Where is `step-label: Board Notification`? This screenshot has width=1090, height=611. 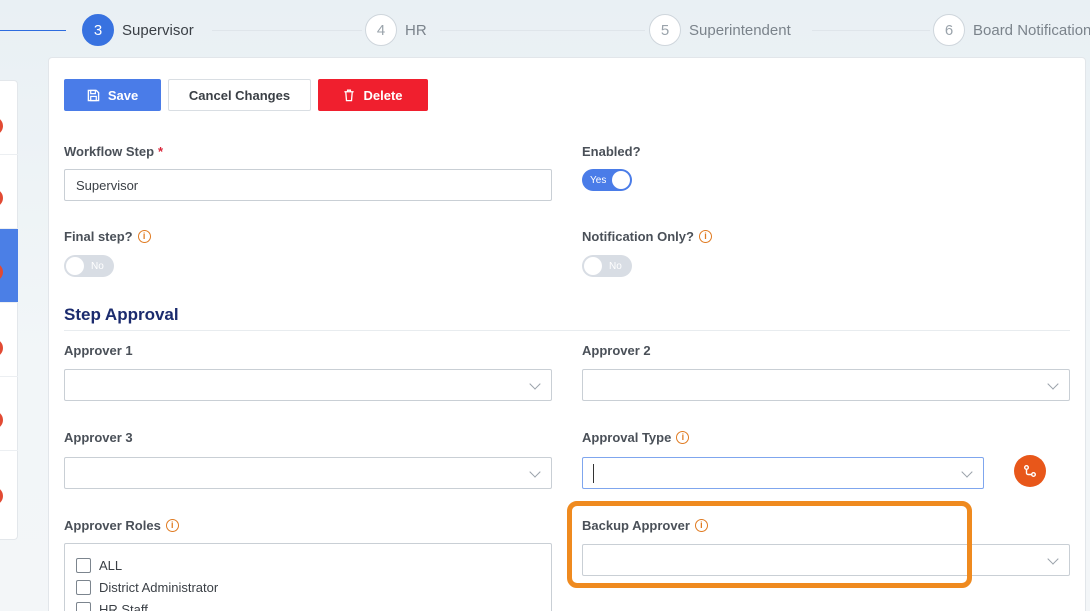
step-label: Board Notification is located at coordinates (1031, 30).